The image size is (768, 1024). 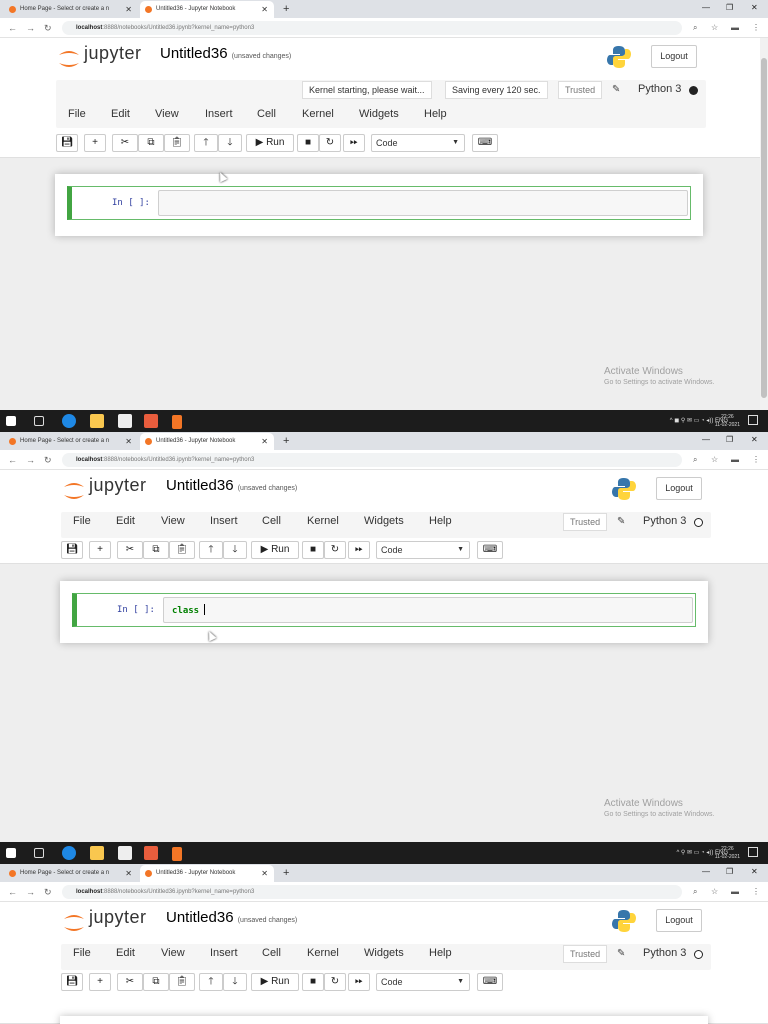 I want to click on restart-button: ↻, so click(x=330, y=143).